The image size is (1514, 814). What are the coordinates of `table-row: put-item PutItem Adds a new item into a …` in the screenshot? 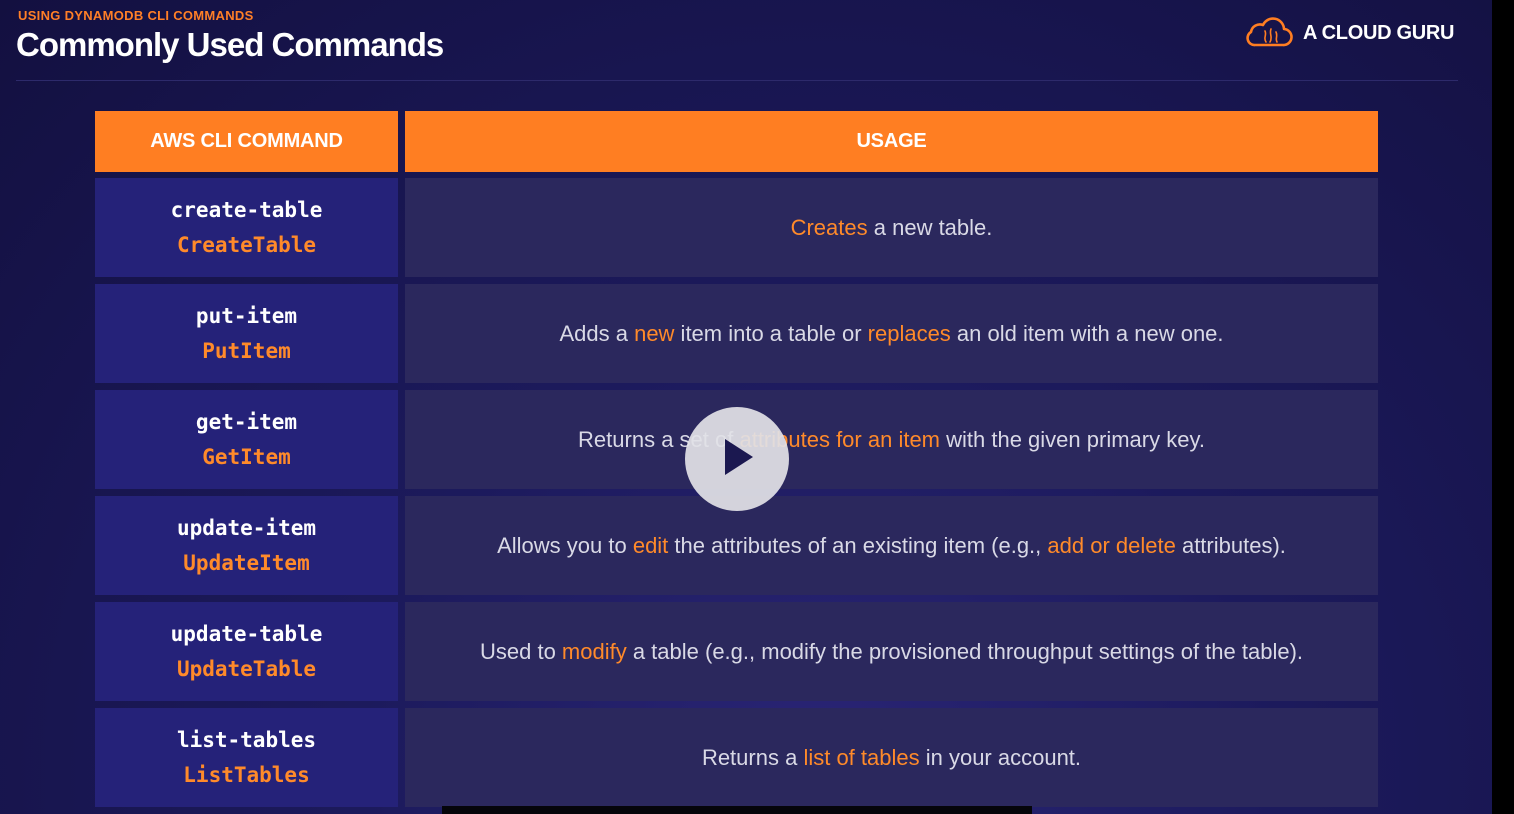 It's located at (736, 333).